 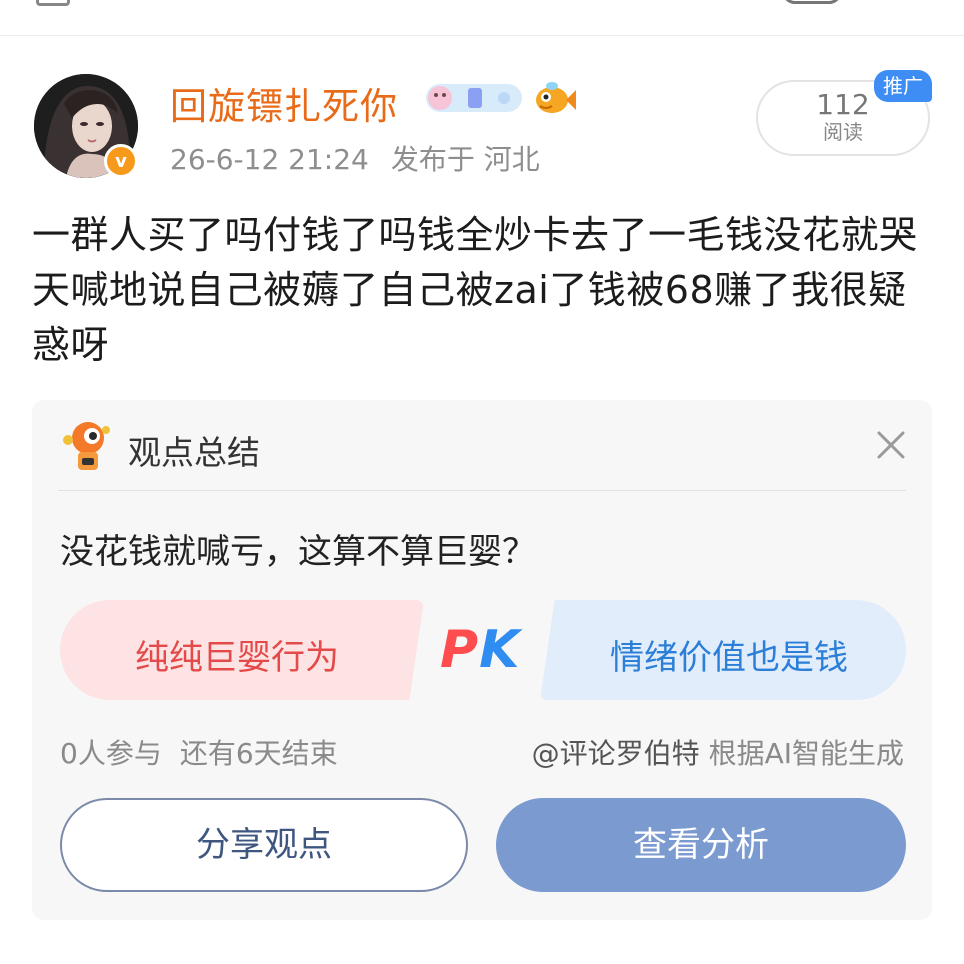 What do you see at coordinates (264, 845) in the screenshot?
I see `share-opinion-button: 分享观点` at bounding box center [264, 845].